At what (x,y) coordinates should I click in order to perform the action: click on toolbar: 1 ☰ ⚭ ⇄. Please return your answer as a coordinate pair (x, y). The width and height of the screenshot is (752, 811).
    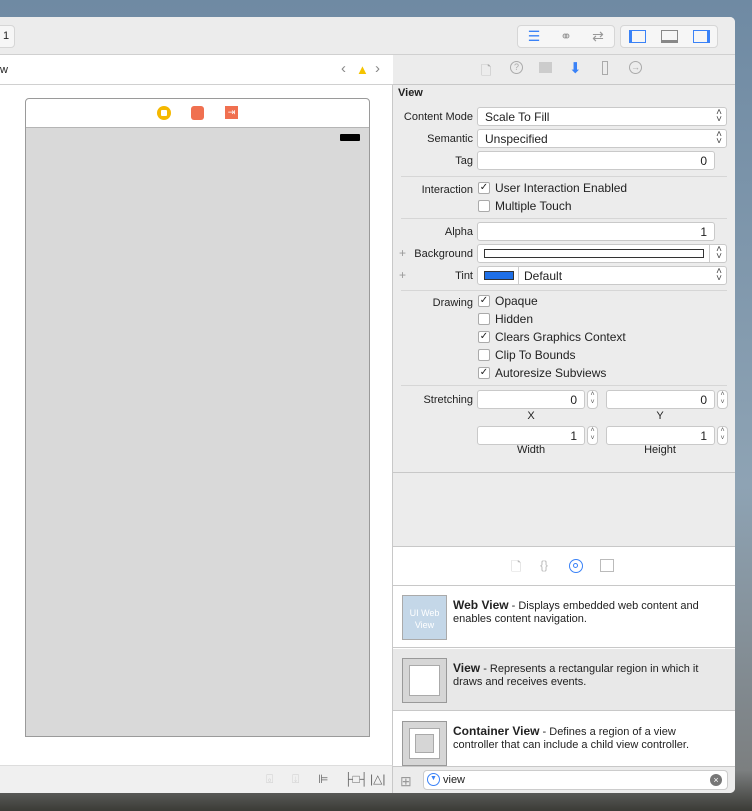
    Looking at the image, I should click on (367, 36).